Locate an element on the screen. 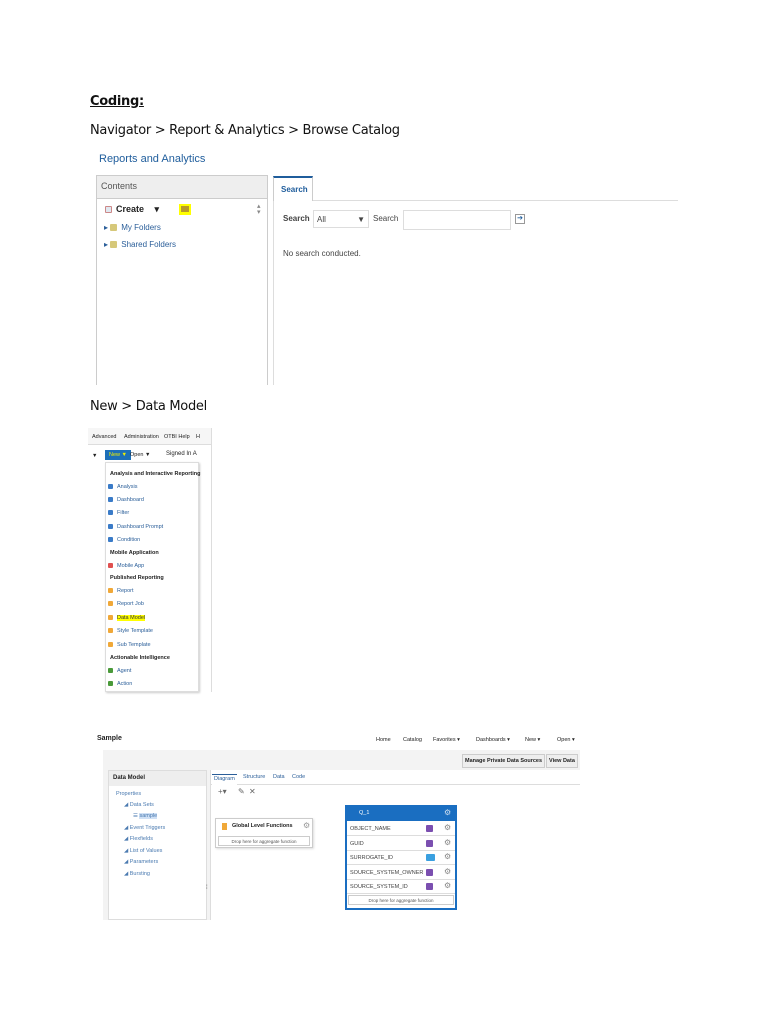 This screenshot has height=1024, width=768. menu-item-report-job: Report Job is located at coordinates (126, 604).